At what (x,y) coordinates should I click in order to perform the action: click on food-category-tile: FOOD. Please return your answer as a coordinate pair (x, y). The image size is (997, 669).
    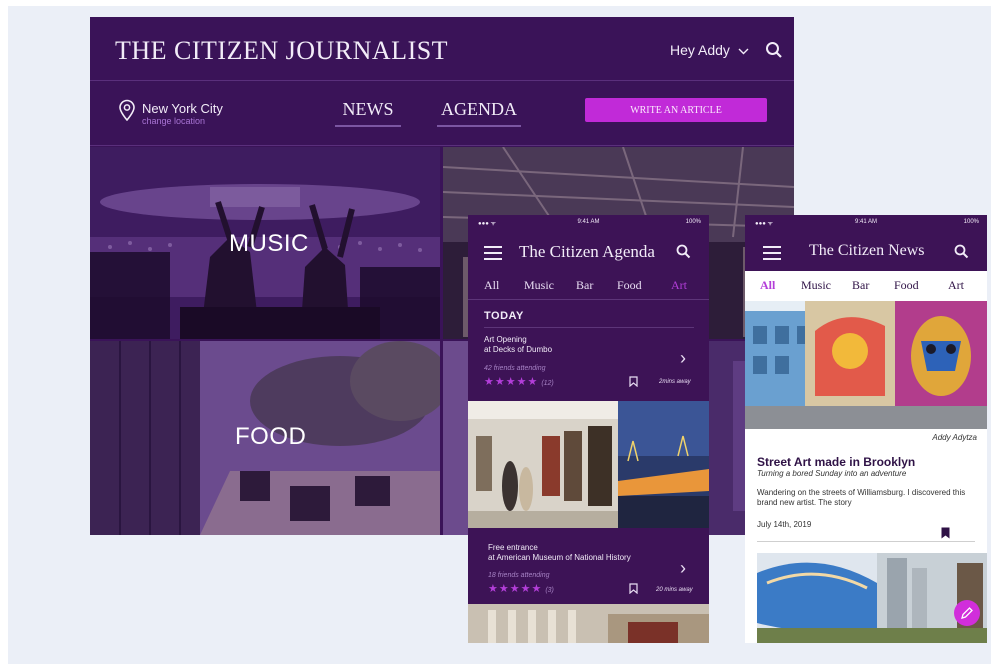
    Looking at the image, I should click on (265, 438).